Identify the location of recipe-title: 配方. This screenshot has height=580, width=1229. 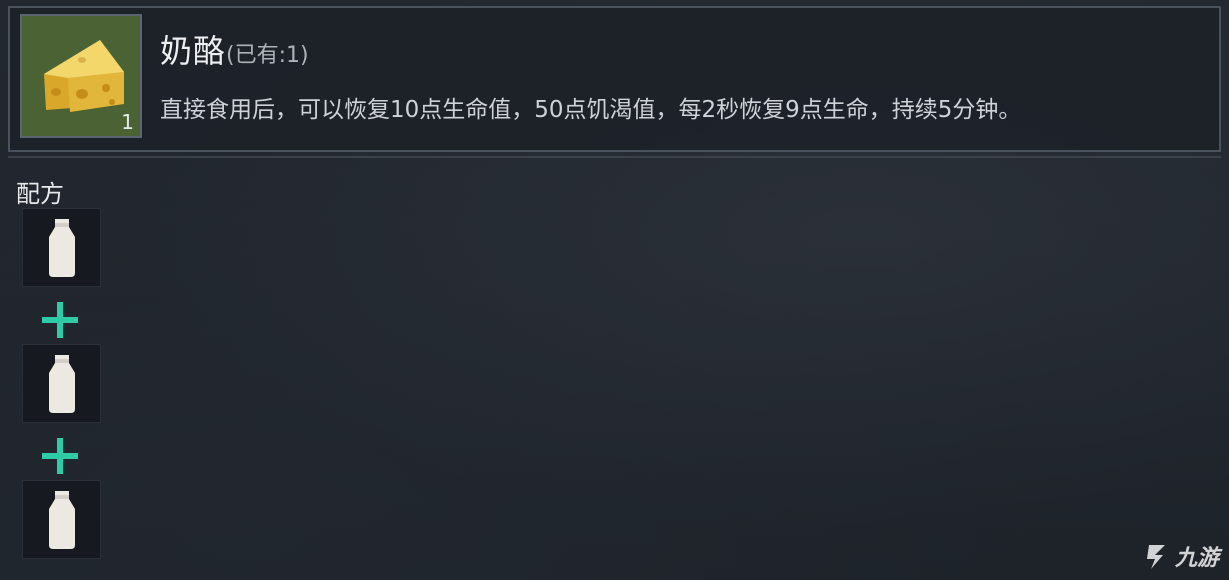
(40, 194).